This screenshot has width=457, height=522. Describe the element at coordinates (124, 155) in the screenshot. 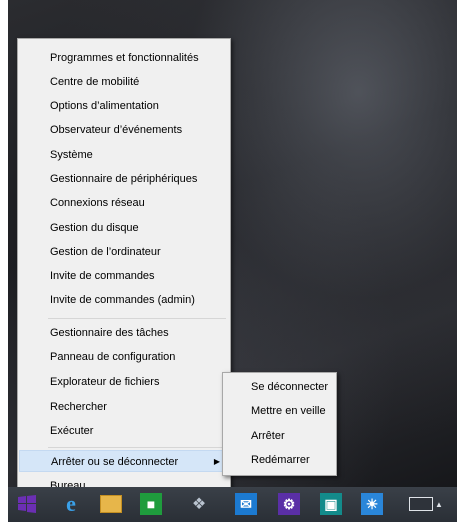

I see `menu-item-system: Système` at that location.